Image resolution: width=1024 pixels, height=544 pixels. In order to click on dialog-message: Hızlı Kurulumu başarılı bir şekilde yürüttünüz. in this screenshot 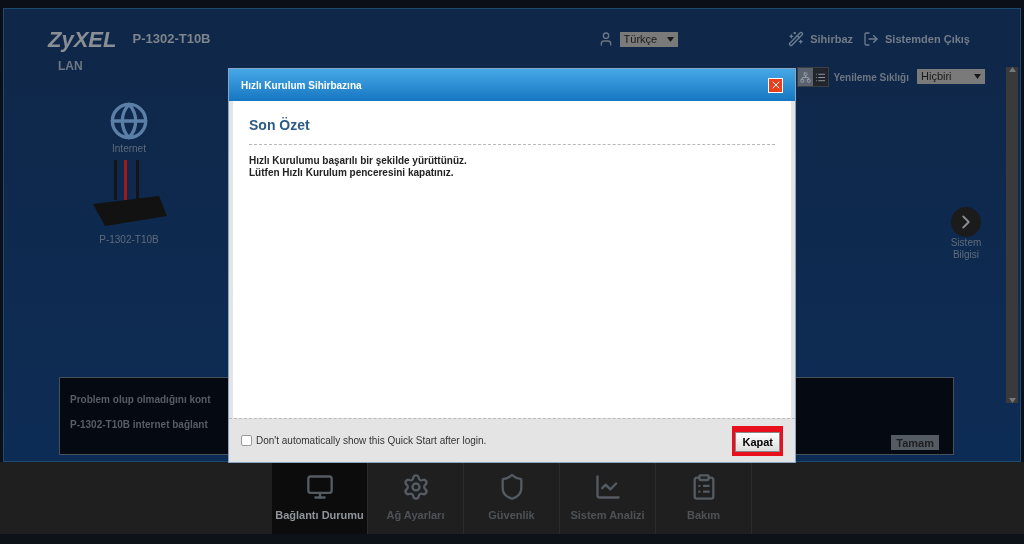, I will do `click(358, 161)`.